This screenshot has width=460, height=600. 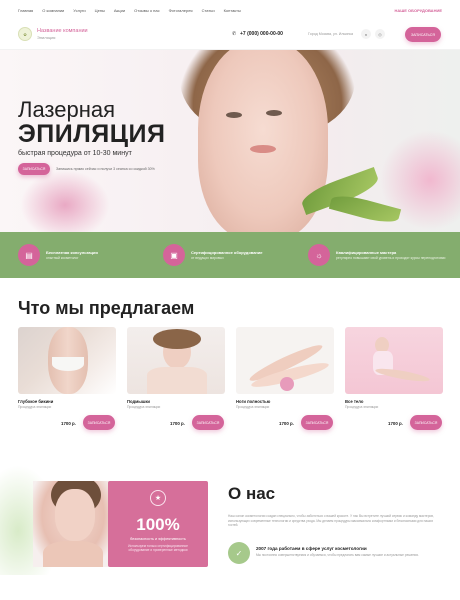 What do you see at coordinates (380, 34) in the screenshot?
I see `instagram-icon: ◎` at bounding box center [380, 34].